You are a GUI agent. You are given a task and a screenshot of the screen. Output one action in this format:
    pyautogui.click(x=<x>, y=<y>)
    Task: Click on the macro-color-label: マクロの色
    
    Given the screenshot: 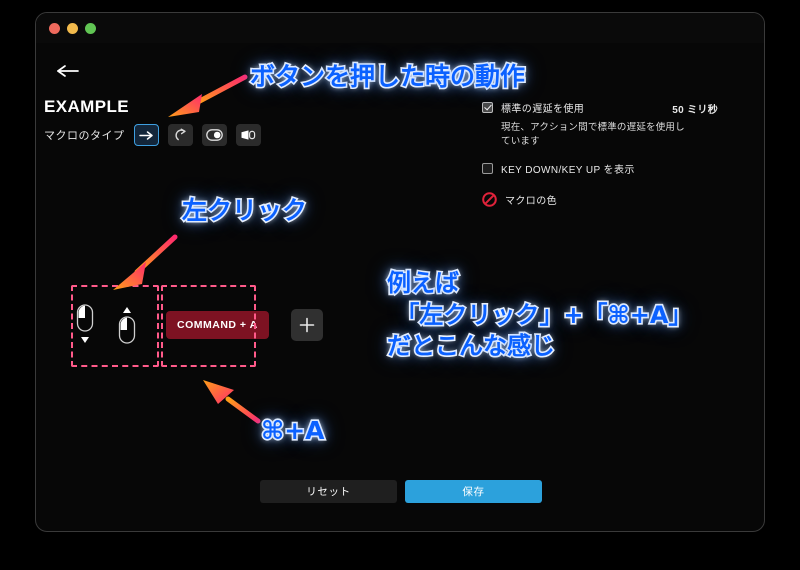 What is the action you would take?
    pyautogui.click(x=531, y=201)
    